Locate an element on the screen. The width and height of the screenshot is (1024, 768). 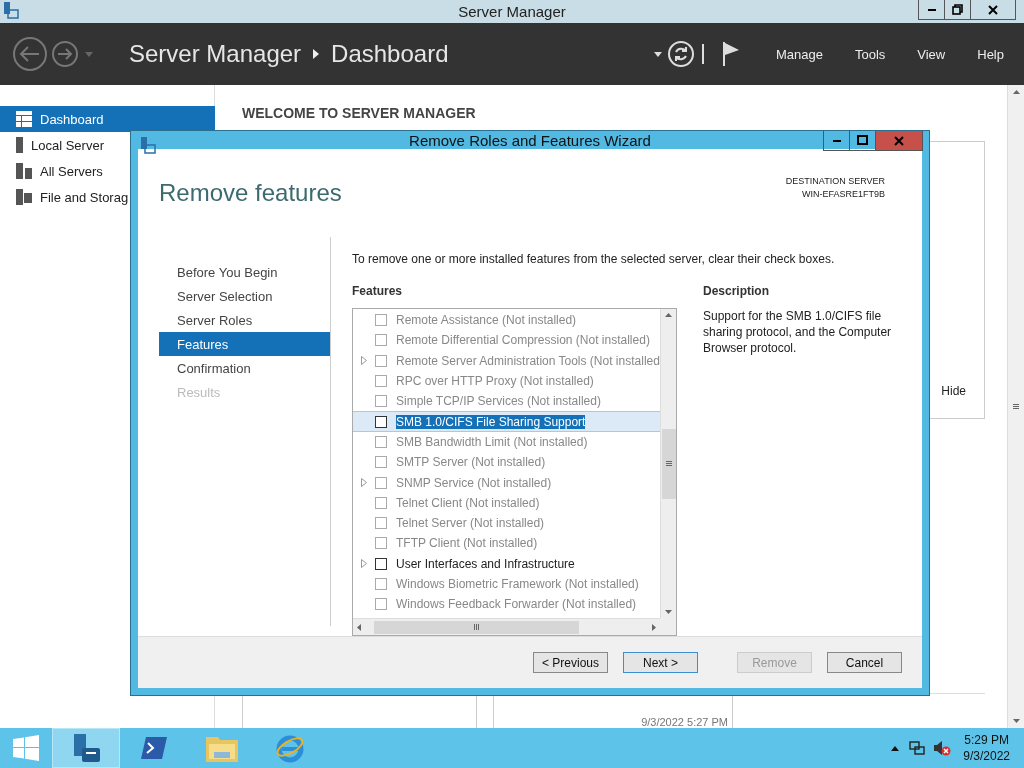
minimize-button is located at coordinates (931, 10).